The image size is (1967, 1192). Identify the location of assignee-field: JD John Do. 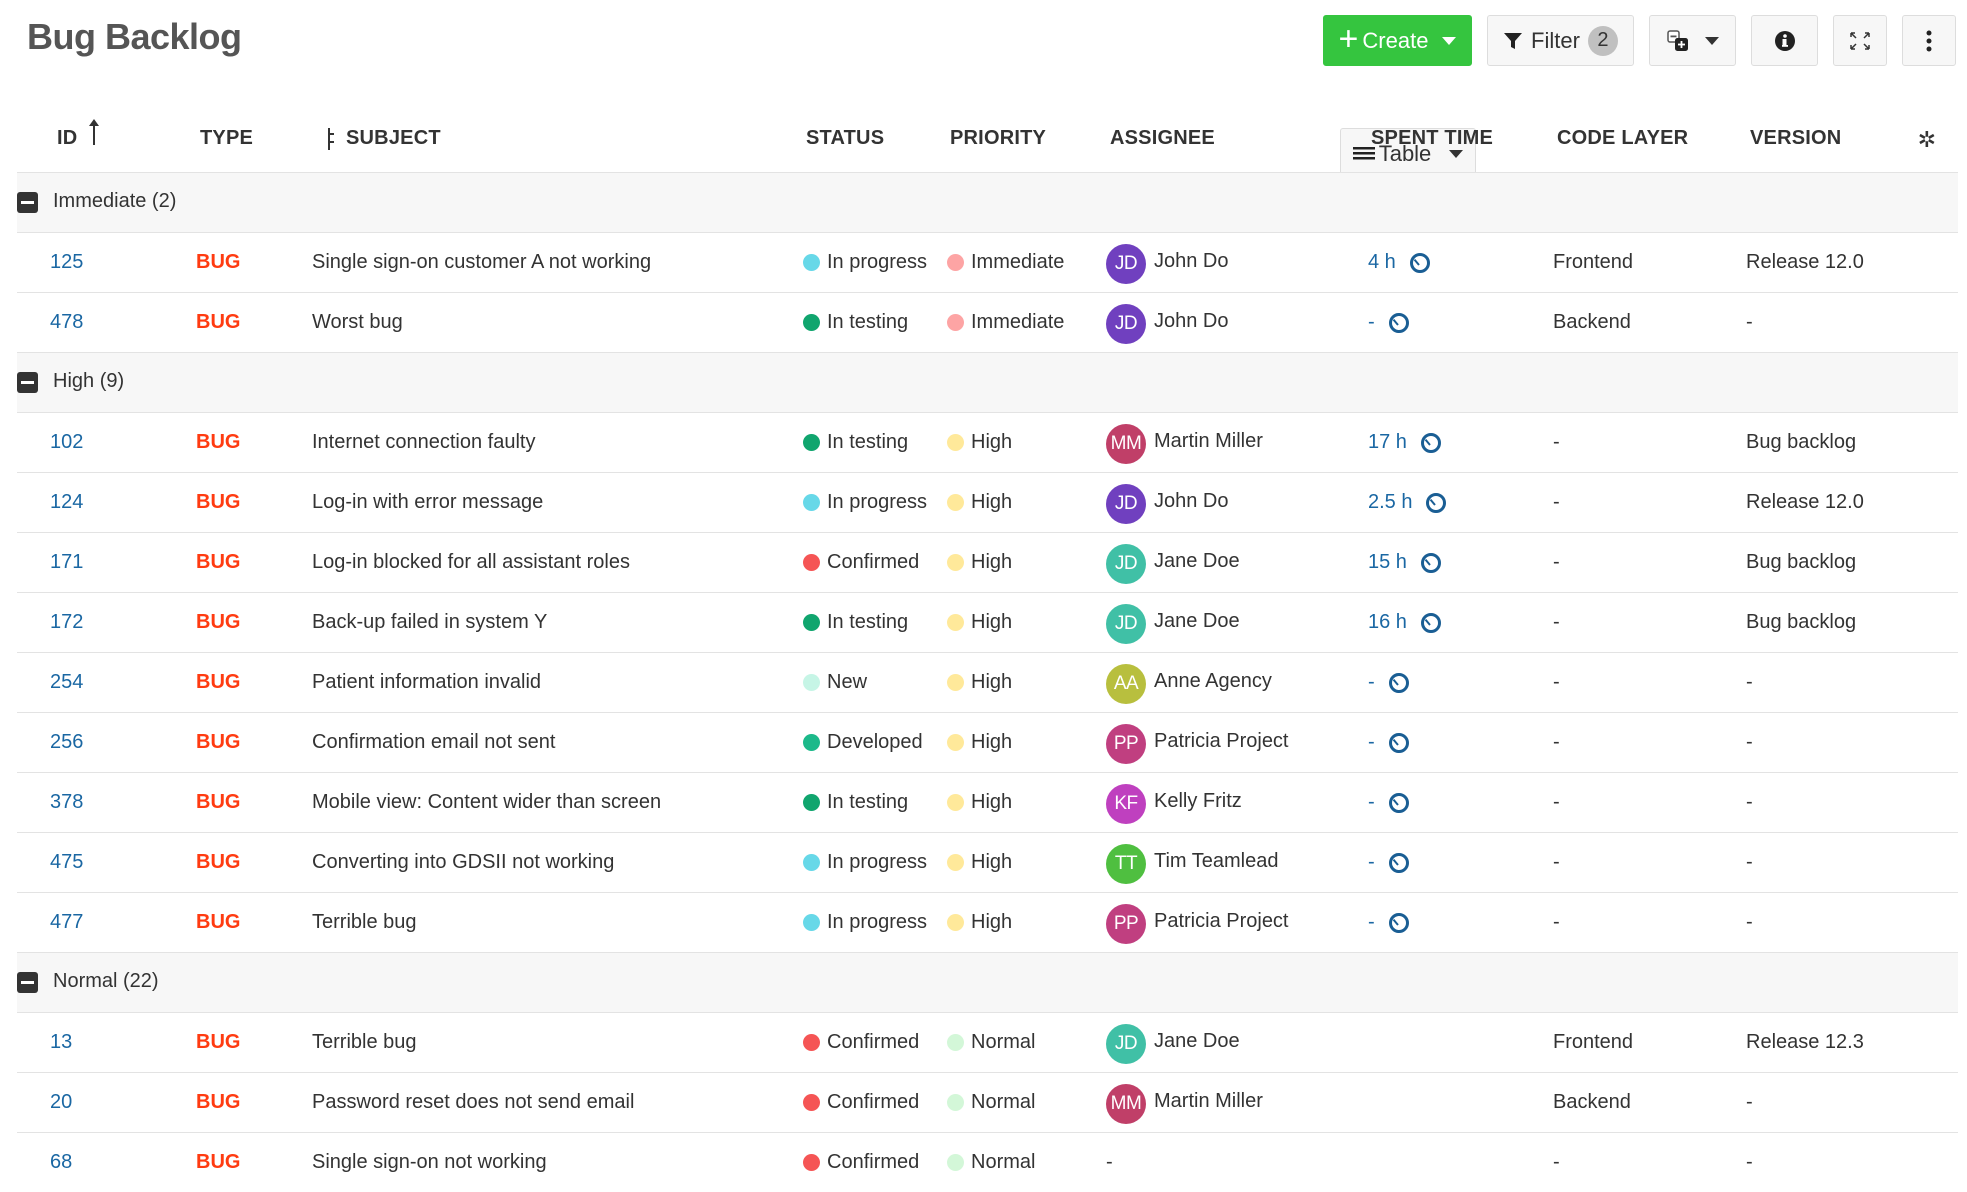
(1167, 264).